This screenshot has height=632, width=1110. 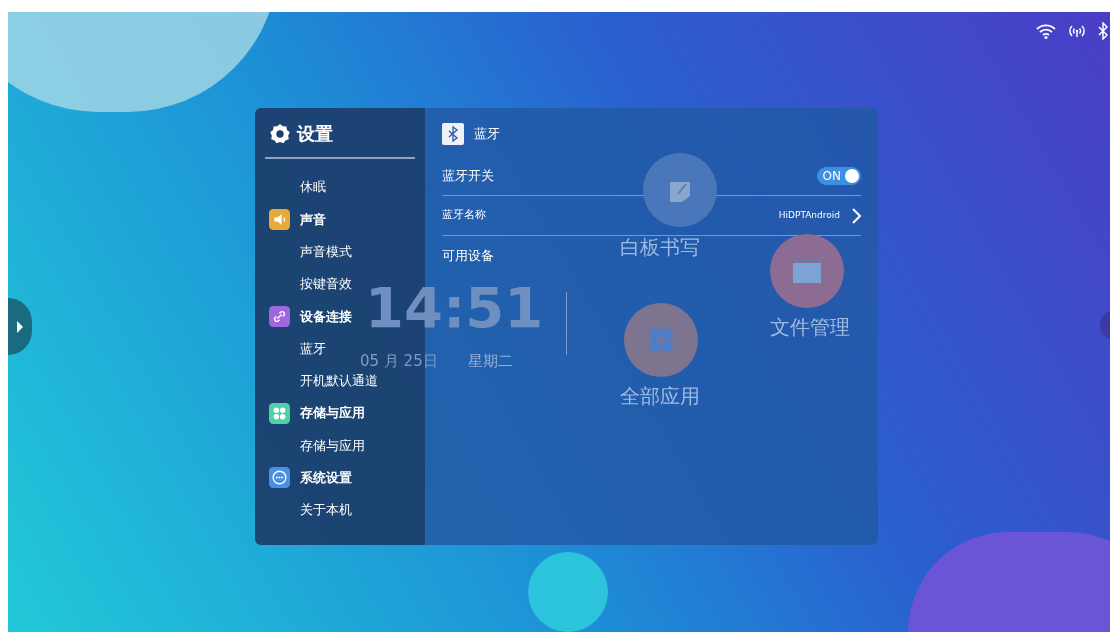 I want to click on settings-icon, so click(x=280, y=133).